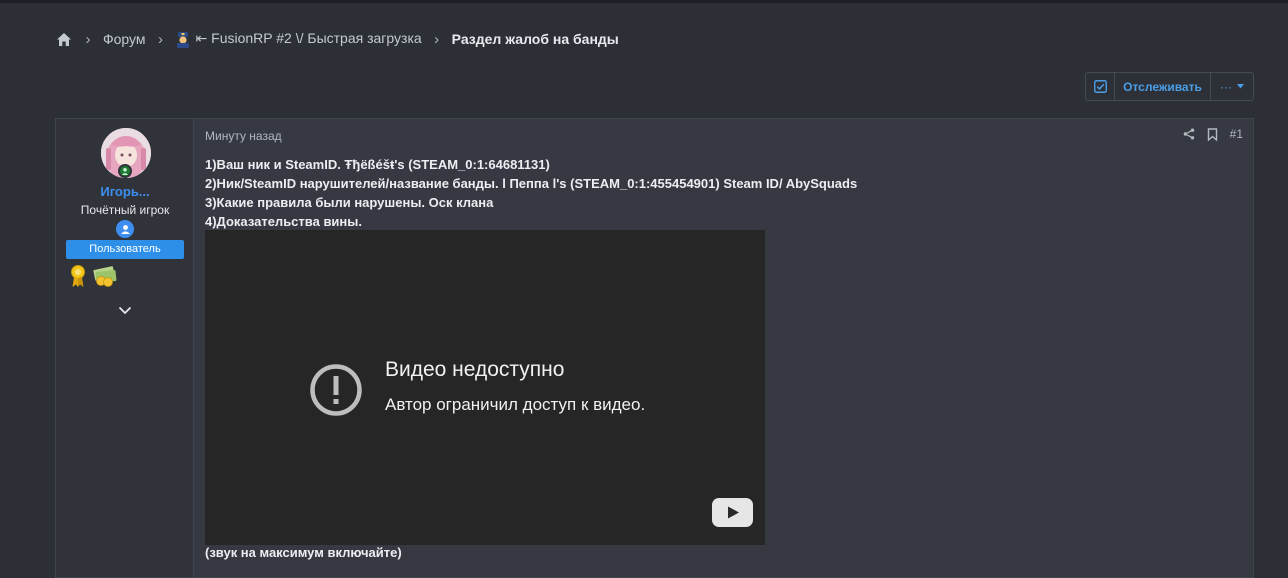 This screenshot has width=1288, height=578. I want to click on user-title: Почётный игрок, so click(125, 210).